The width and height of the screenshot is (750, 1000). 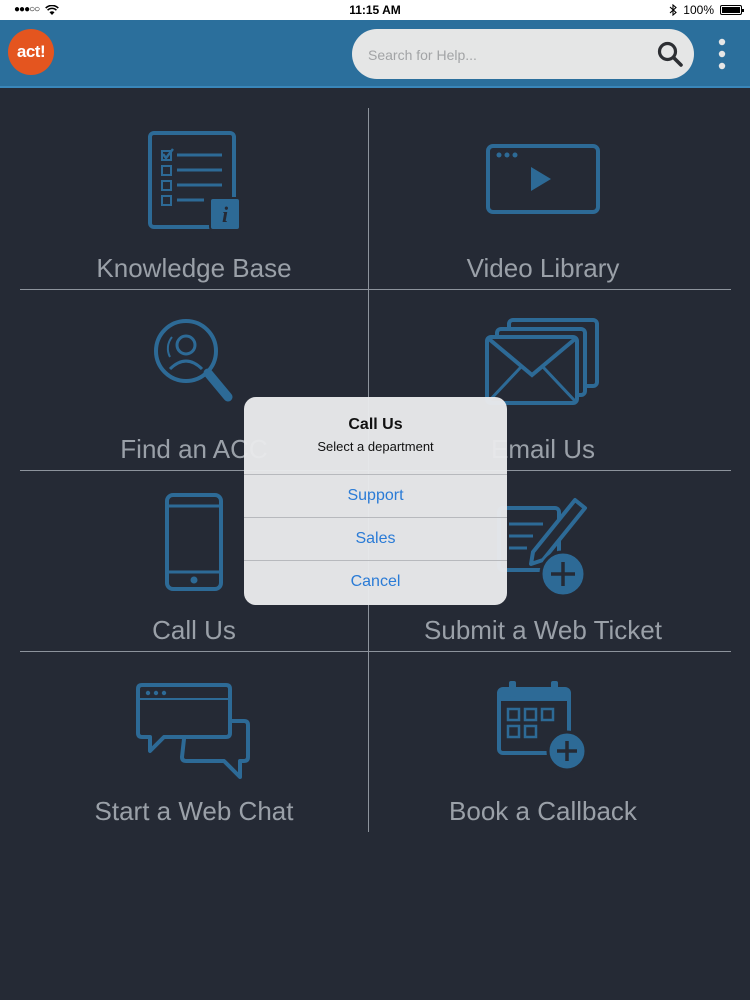 I want to click on dialog-title: Call Us, so click(x=375, y=424).